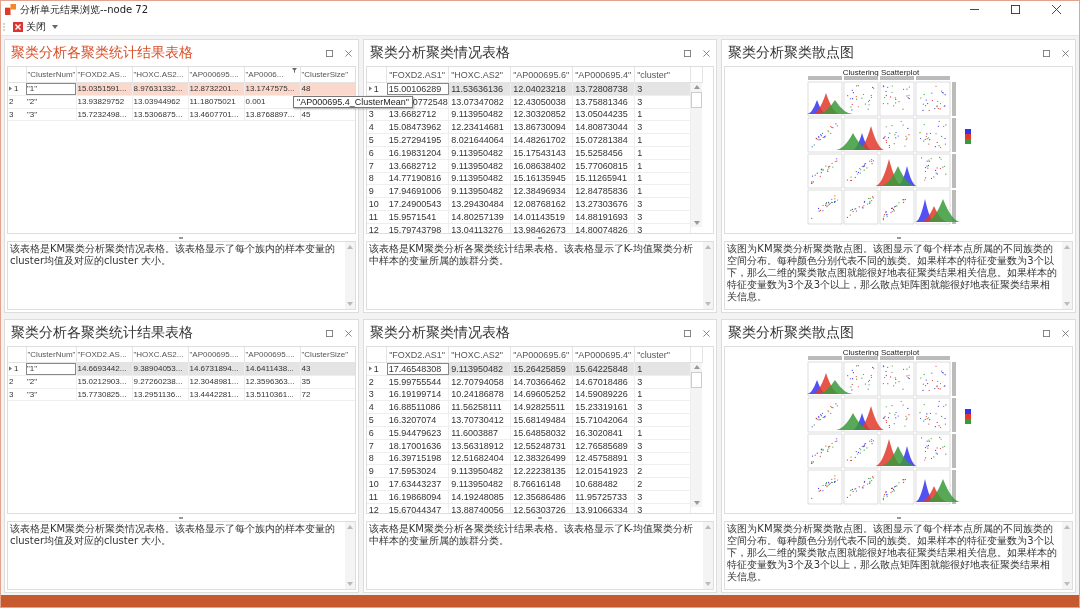 This screenshot has width=1080, height=608. What do you see at coordinates (16, 89) in the screenshot?
I see `row-number: 1` at bounding box center [16, 89].